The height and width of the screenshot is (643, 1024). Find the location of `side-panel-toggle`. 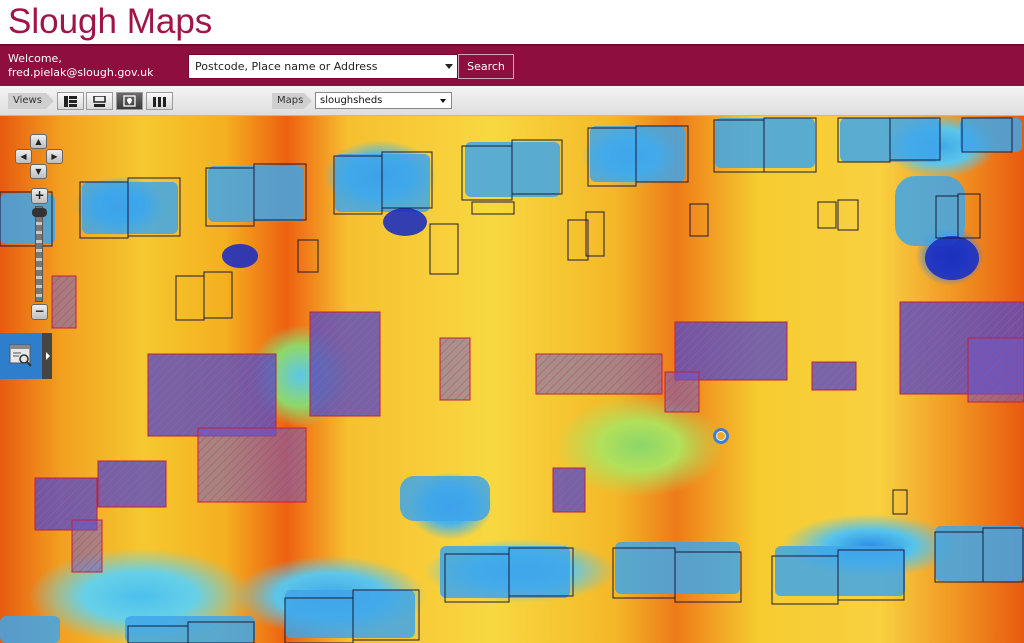

side-panel-toggle is located at coordinates (26, 356).